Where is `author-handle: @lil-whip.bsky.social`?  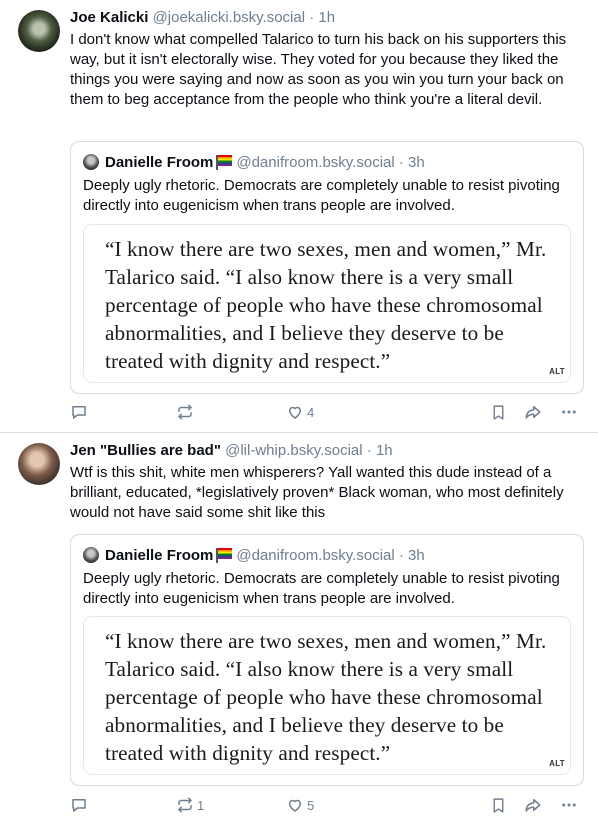
author-handle: @lil-whip.bsky.social is located at coordinates (293, 450).